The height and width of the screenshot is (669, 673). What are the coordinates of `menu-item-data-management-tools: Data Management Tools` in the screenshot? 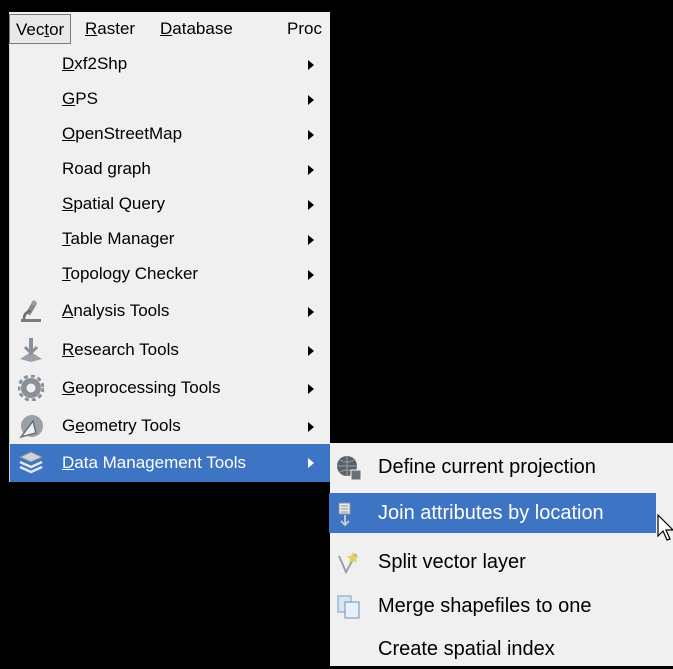 It's located at (170, 463).